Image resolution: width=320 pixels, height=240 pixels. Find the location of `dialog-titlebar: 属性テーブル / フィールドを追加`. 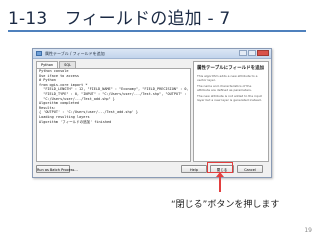

dialog-titlebar: 属性テーブル / フィールドを追加 is located at coordinates (152, 54).